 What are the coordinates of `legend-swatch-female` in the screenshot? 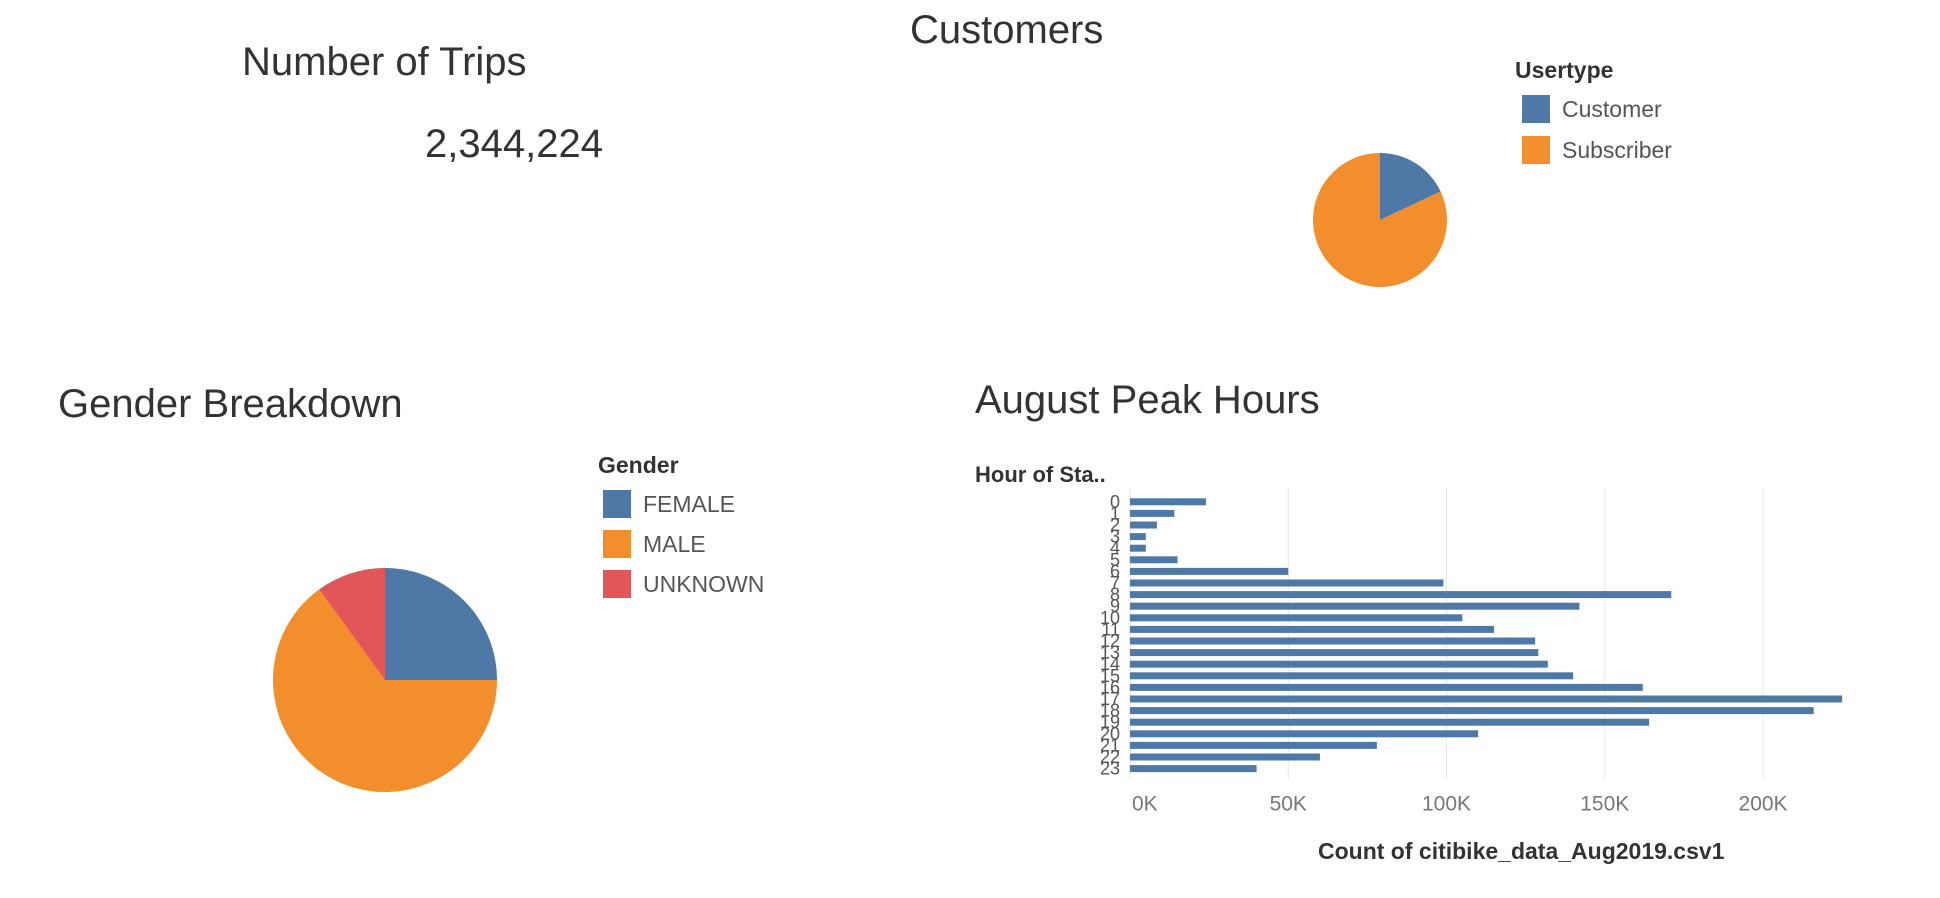 It's located at (617, 504).